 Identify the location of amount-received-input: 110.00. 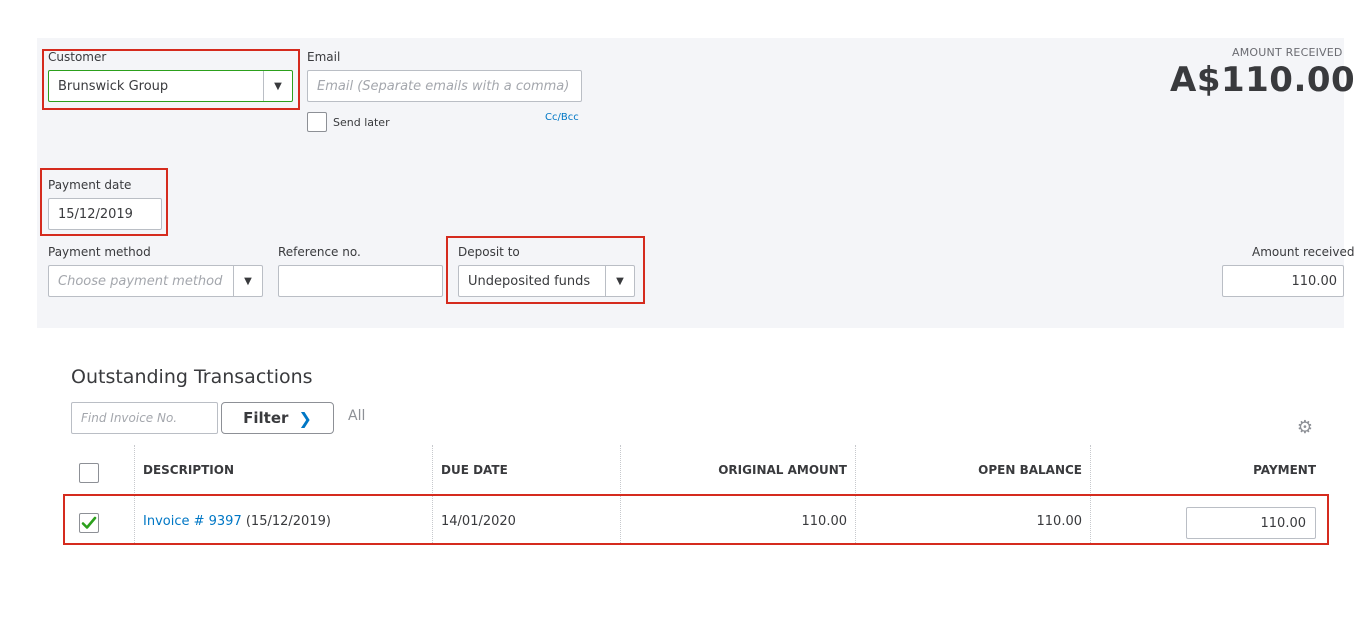
(1283, 281).